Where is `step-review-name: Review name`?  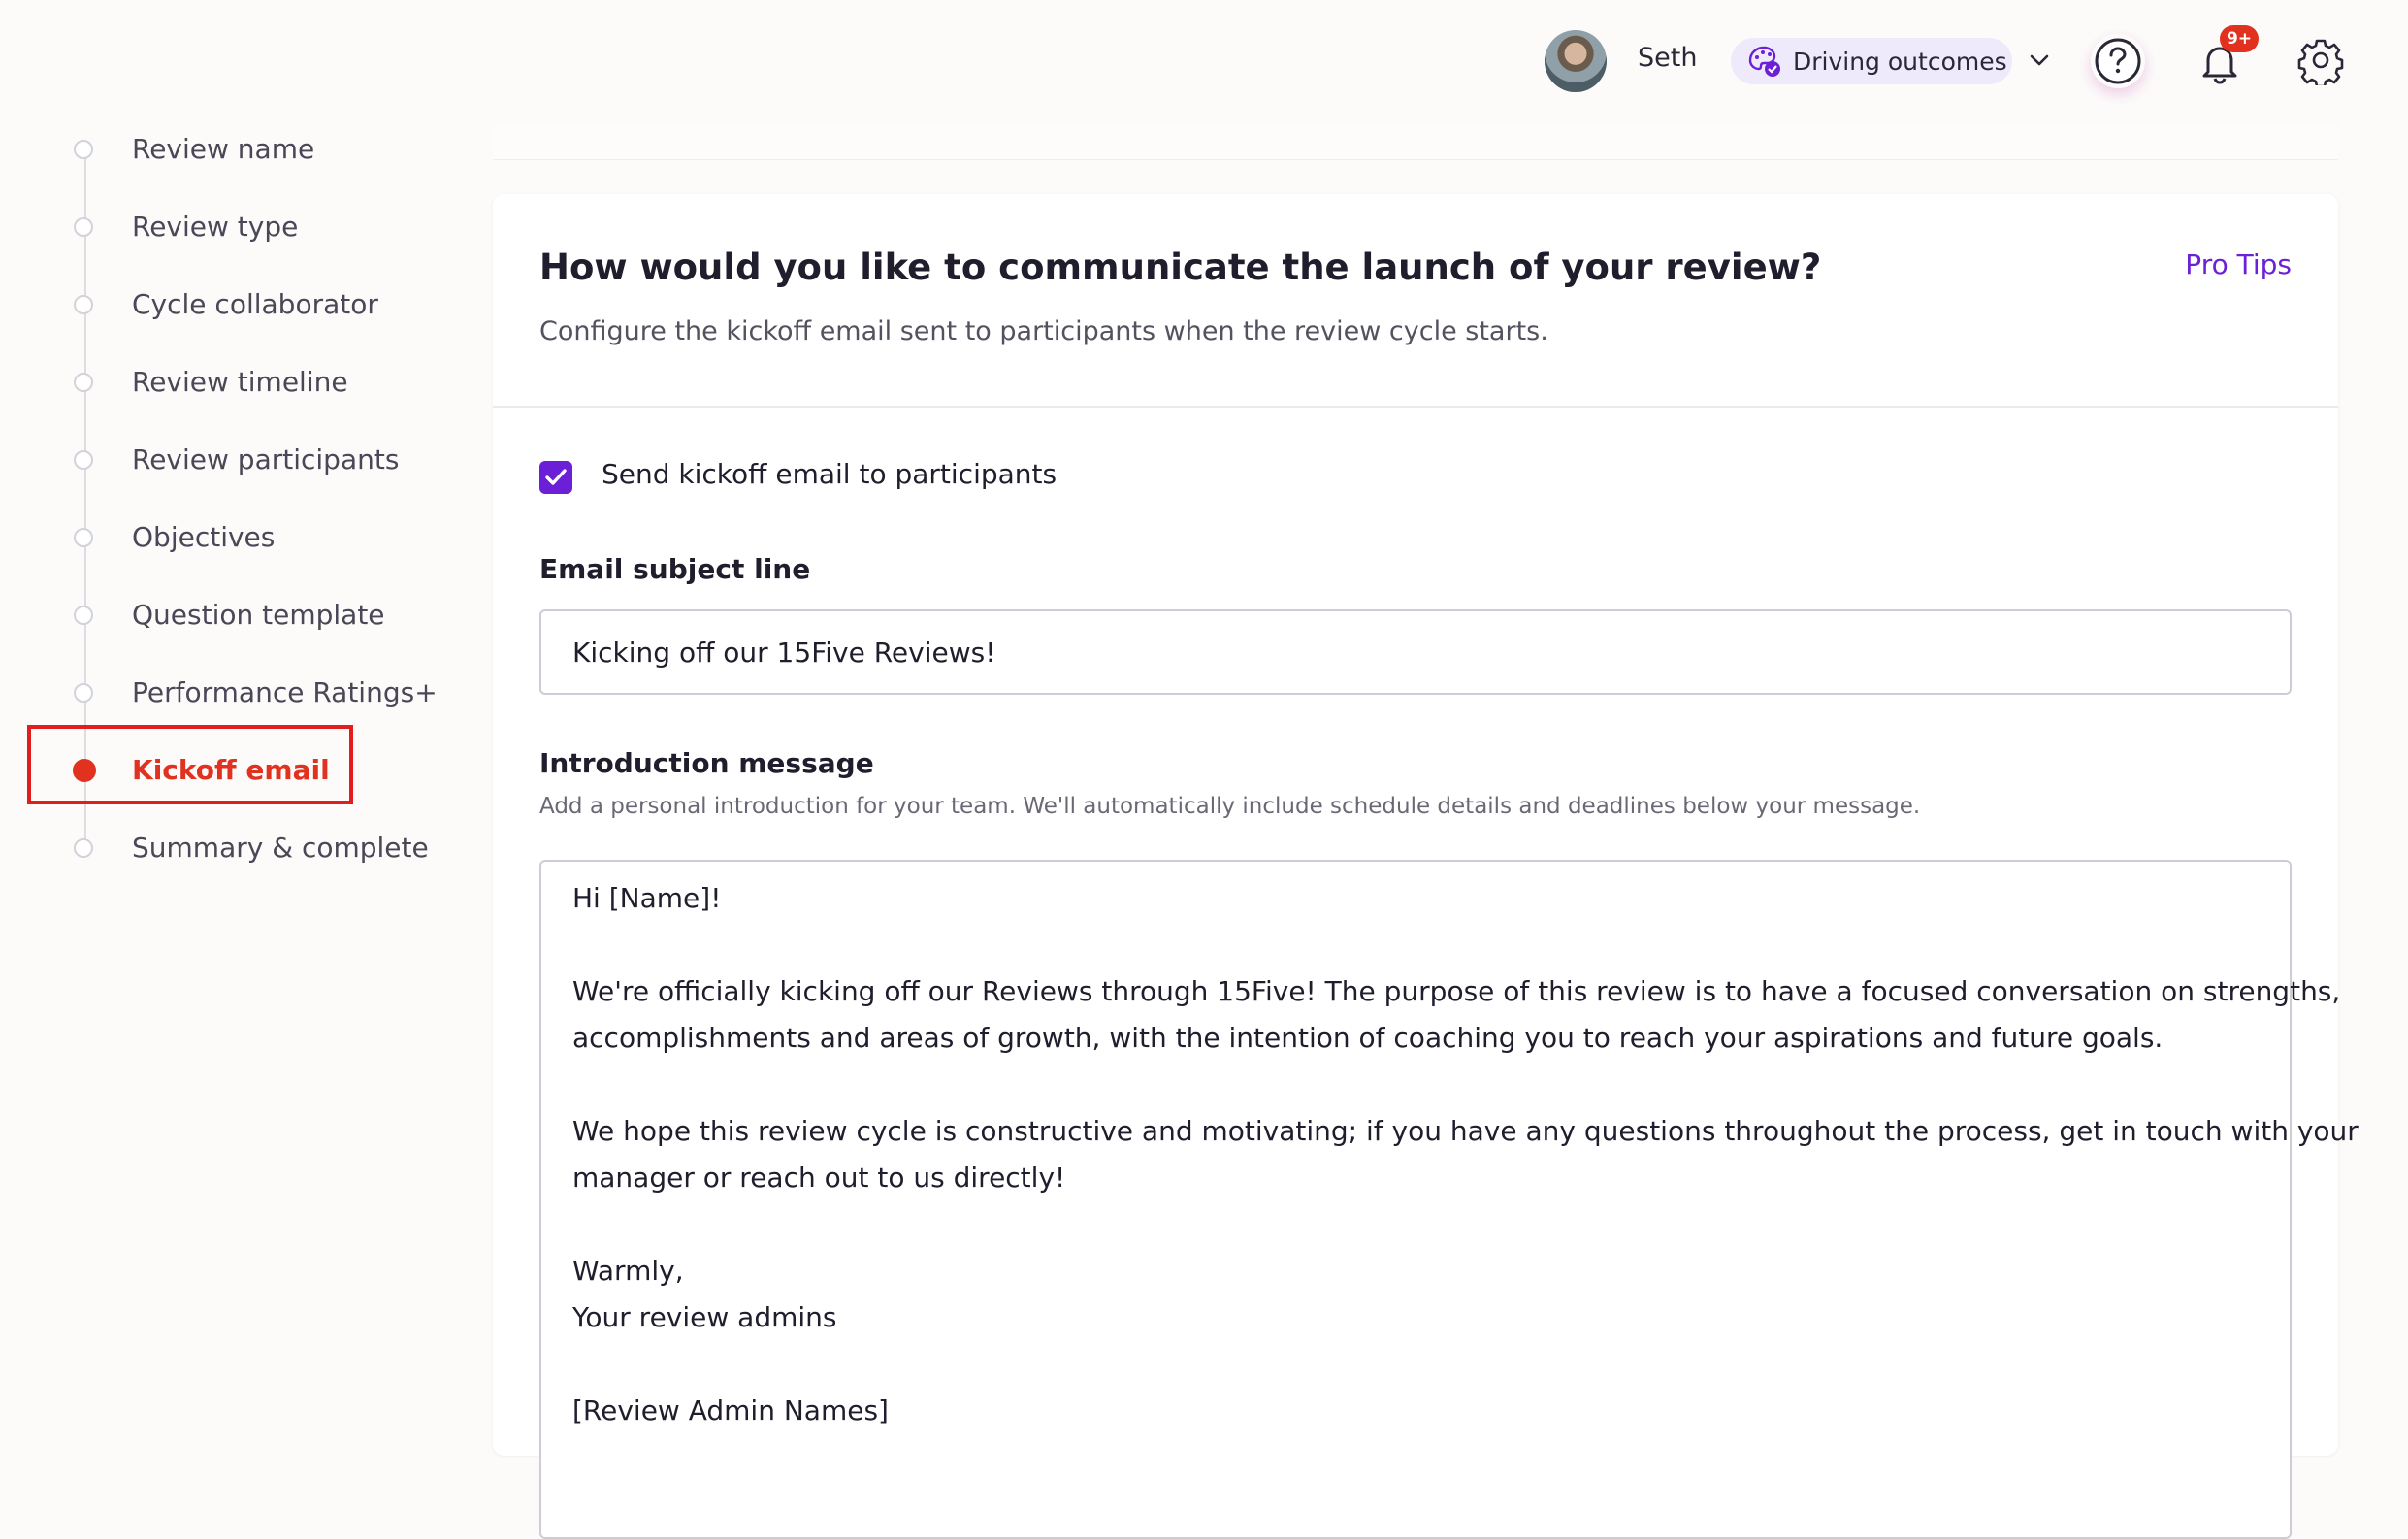
step-review-name: Review name is located at coordinates (223, 152).